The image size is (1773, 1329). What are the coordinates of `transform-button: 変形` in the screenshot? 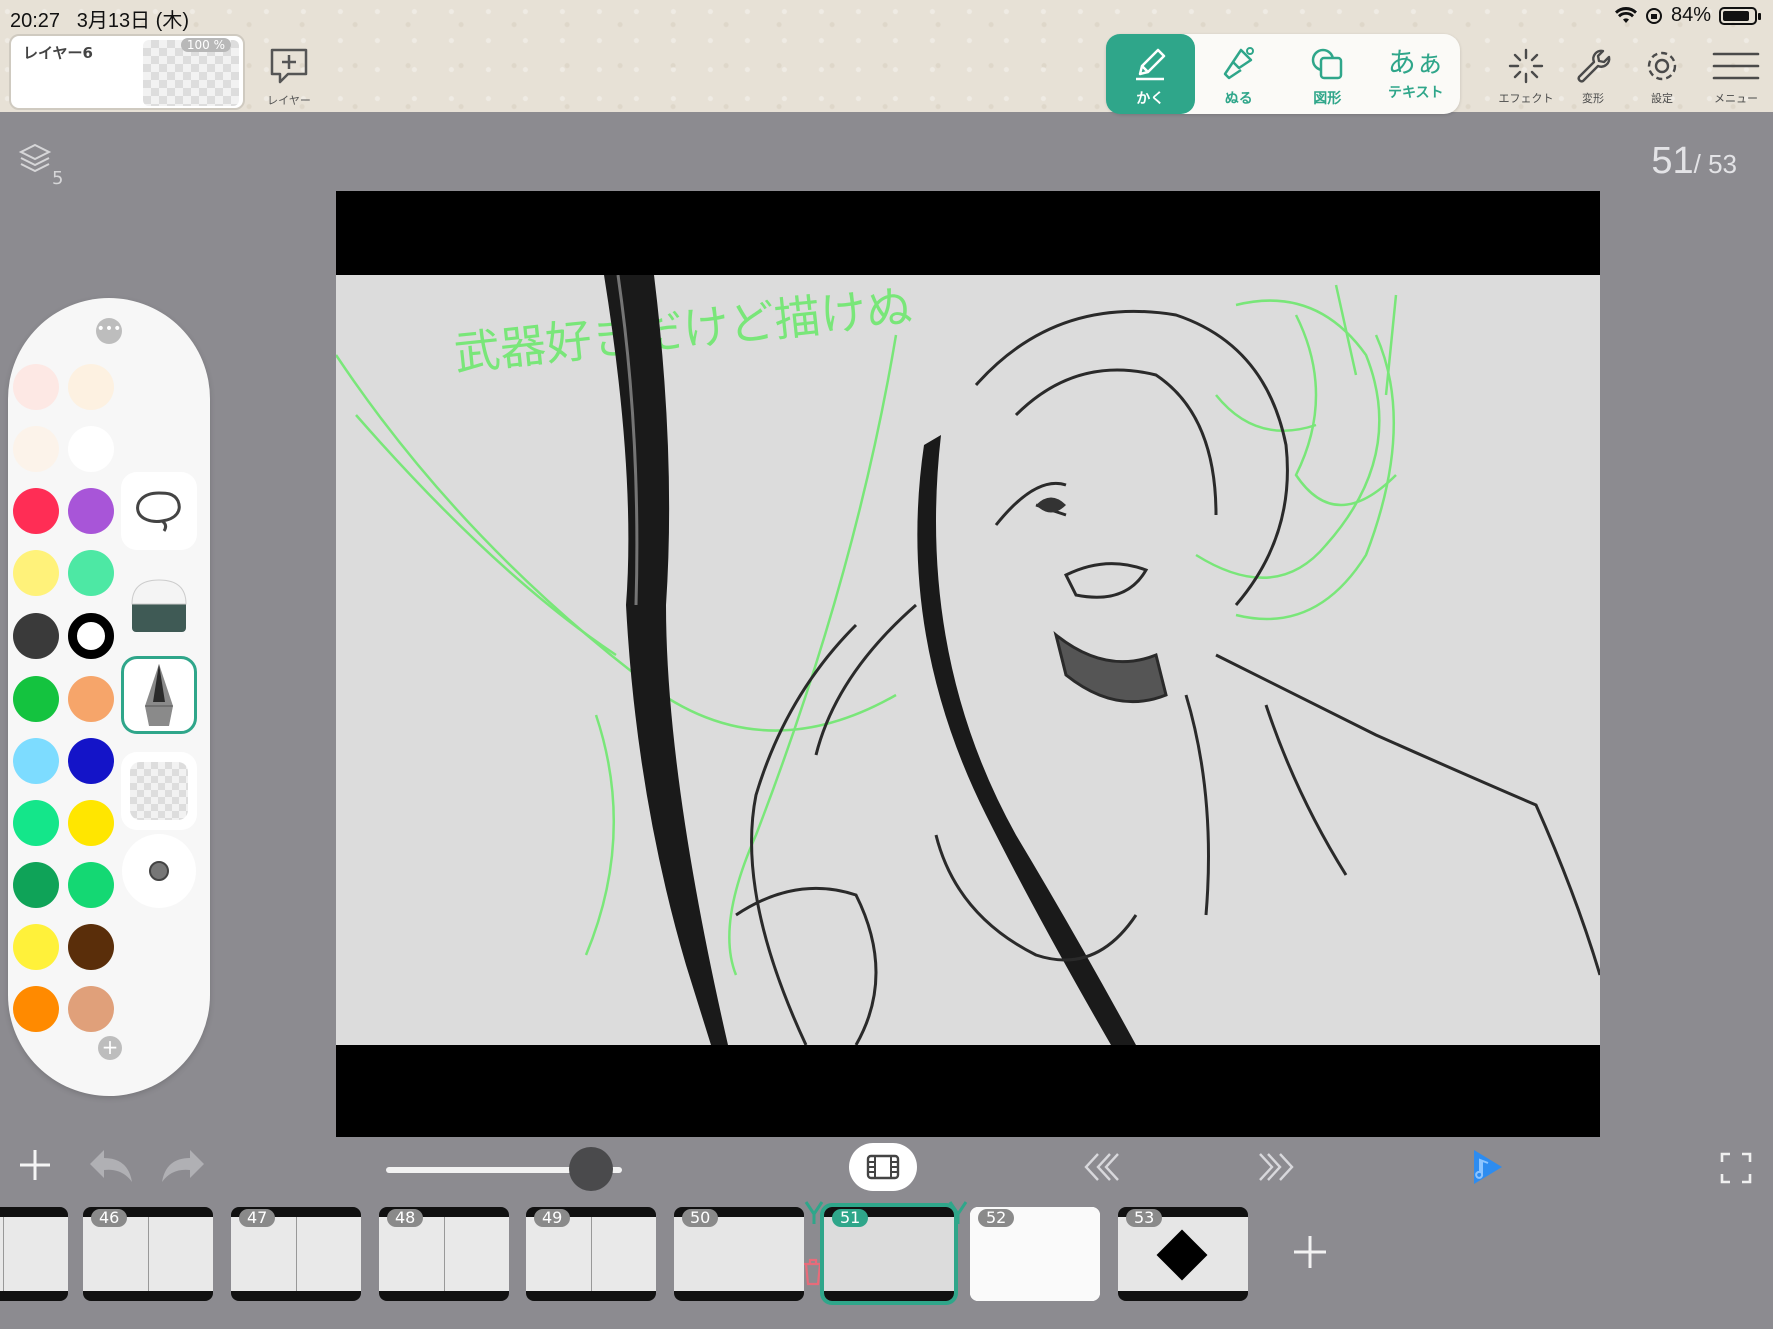 It's located at (1593, 77).